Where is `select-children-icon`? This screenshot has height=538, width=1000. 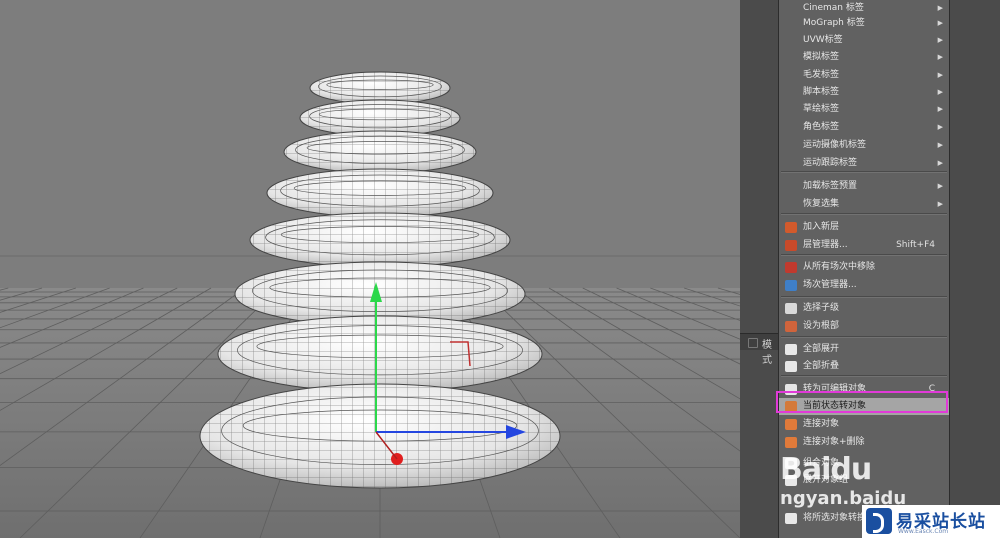
select-children-icon is located at coordinates (791, 308).